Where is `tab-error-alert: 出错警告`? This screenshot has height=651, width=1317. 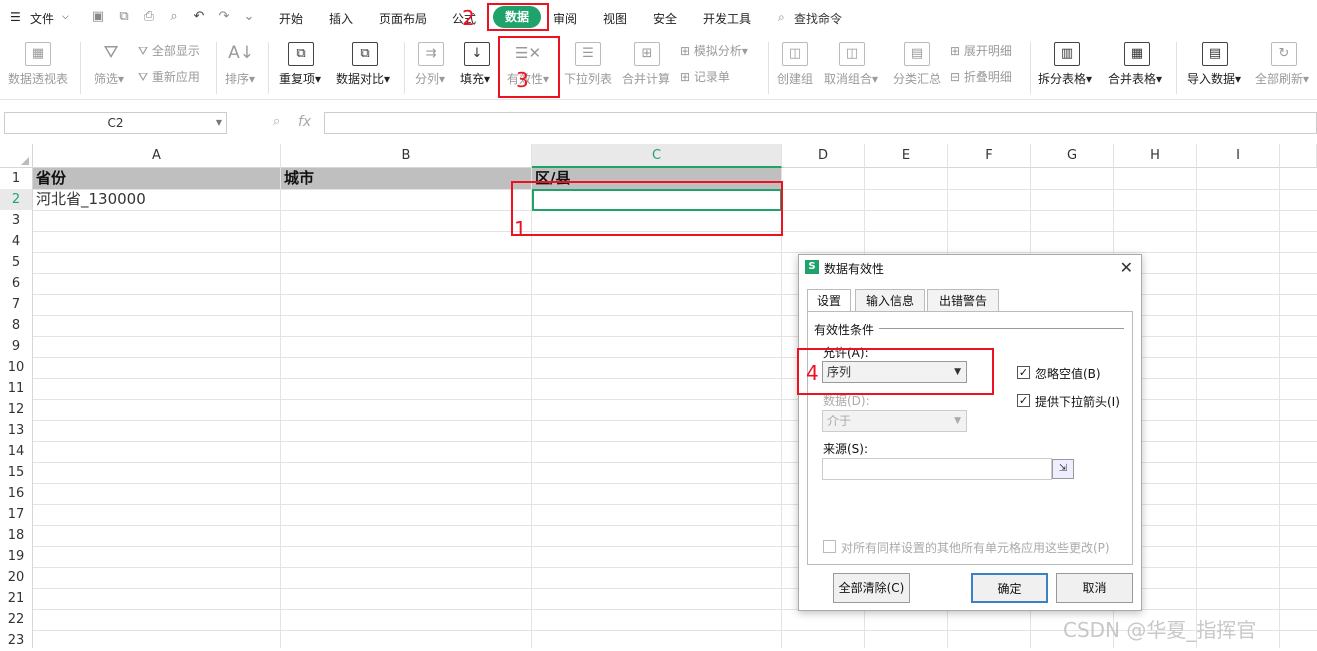
tab-error-alert: 出错警告 is located at coordinates (963, 300).